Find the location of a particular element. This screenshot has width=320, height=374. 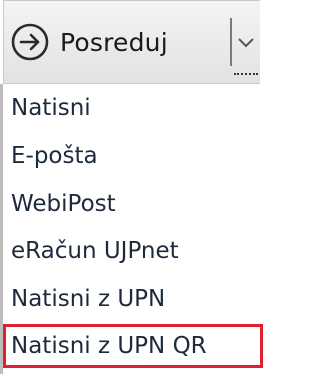

menu-item-eracun-ujpnet: eRačun UJPnet is located at coordinates (131, 251).